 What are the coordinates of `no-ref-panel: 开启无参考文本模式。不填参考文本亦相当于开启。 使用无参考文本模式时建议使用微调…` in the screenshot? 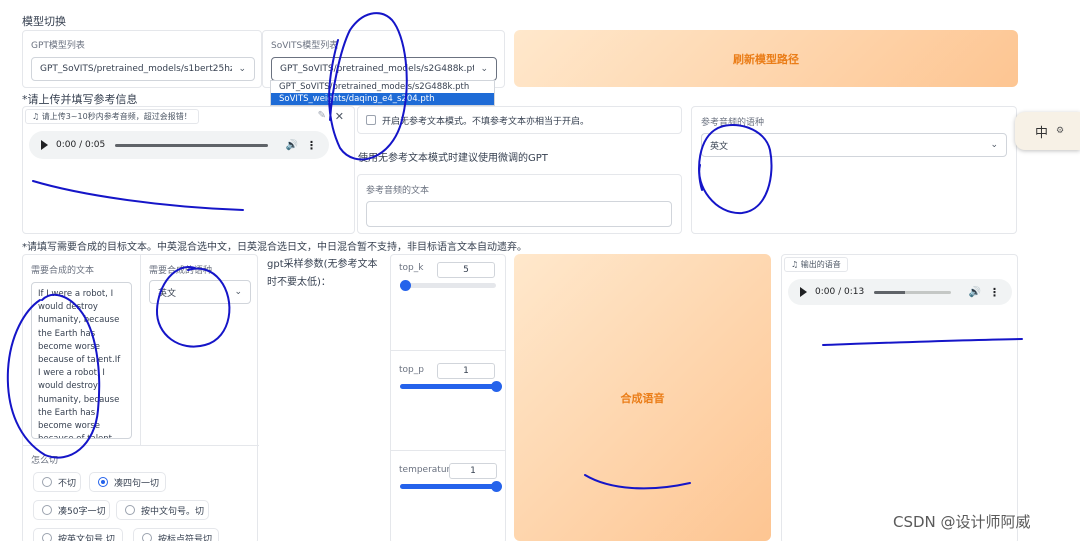 It's located at (519, 170).